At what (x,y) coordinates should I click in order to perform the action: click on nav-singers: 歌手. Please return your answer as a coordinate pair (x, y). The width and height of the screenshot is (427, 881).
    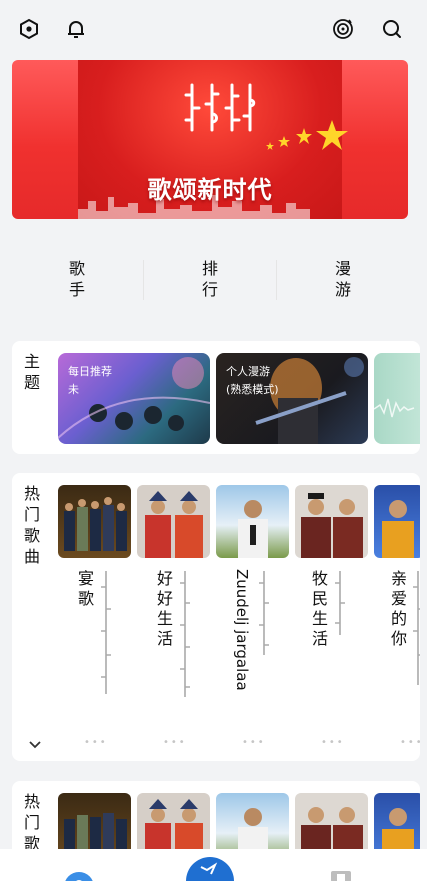
    Looking at the image, I should click on (77, 279).